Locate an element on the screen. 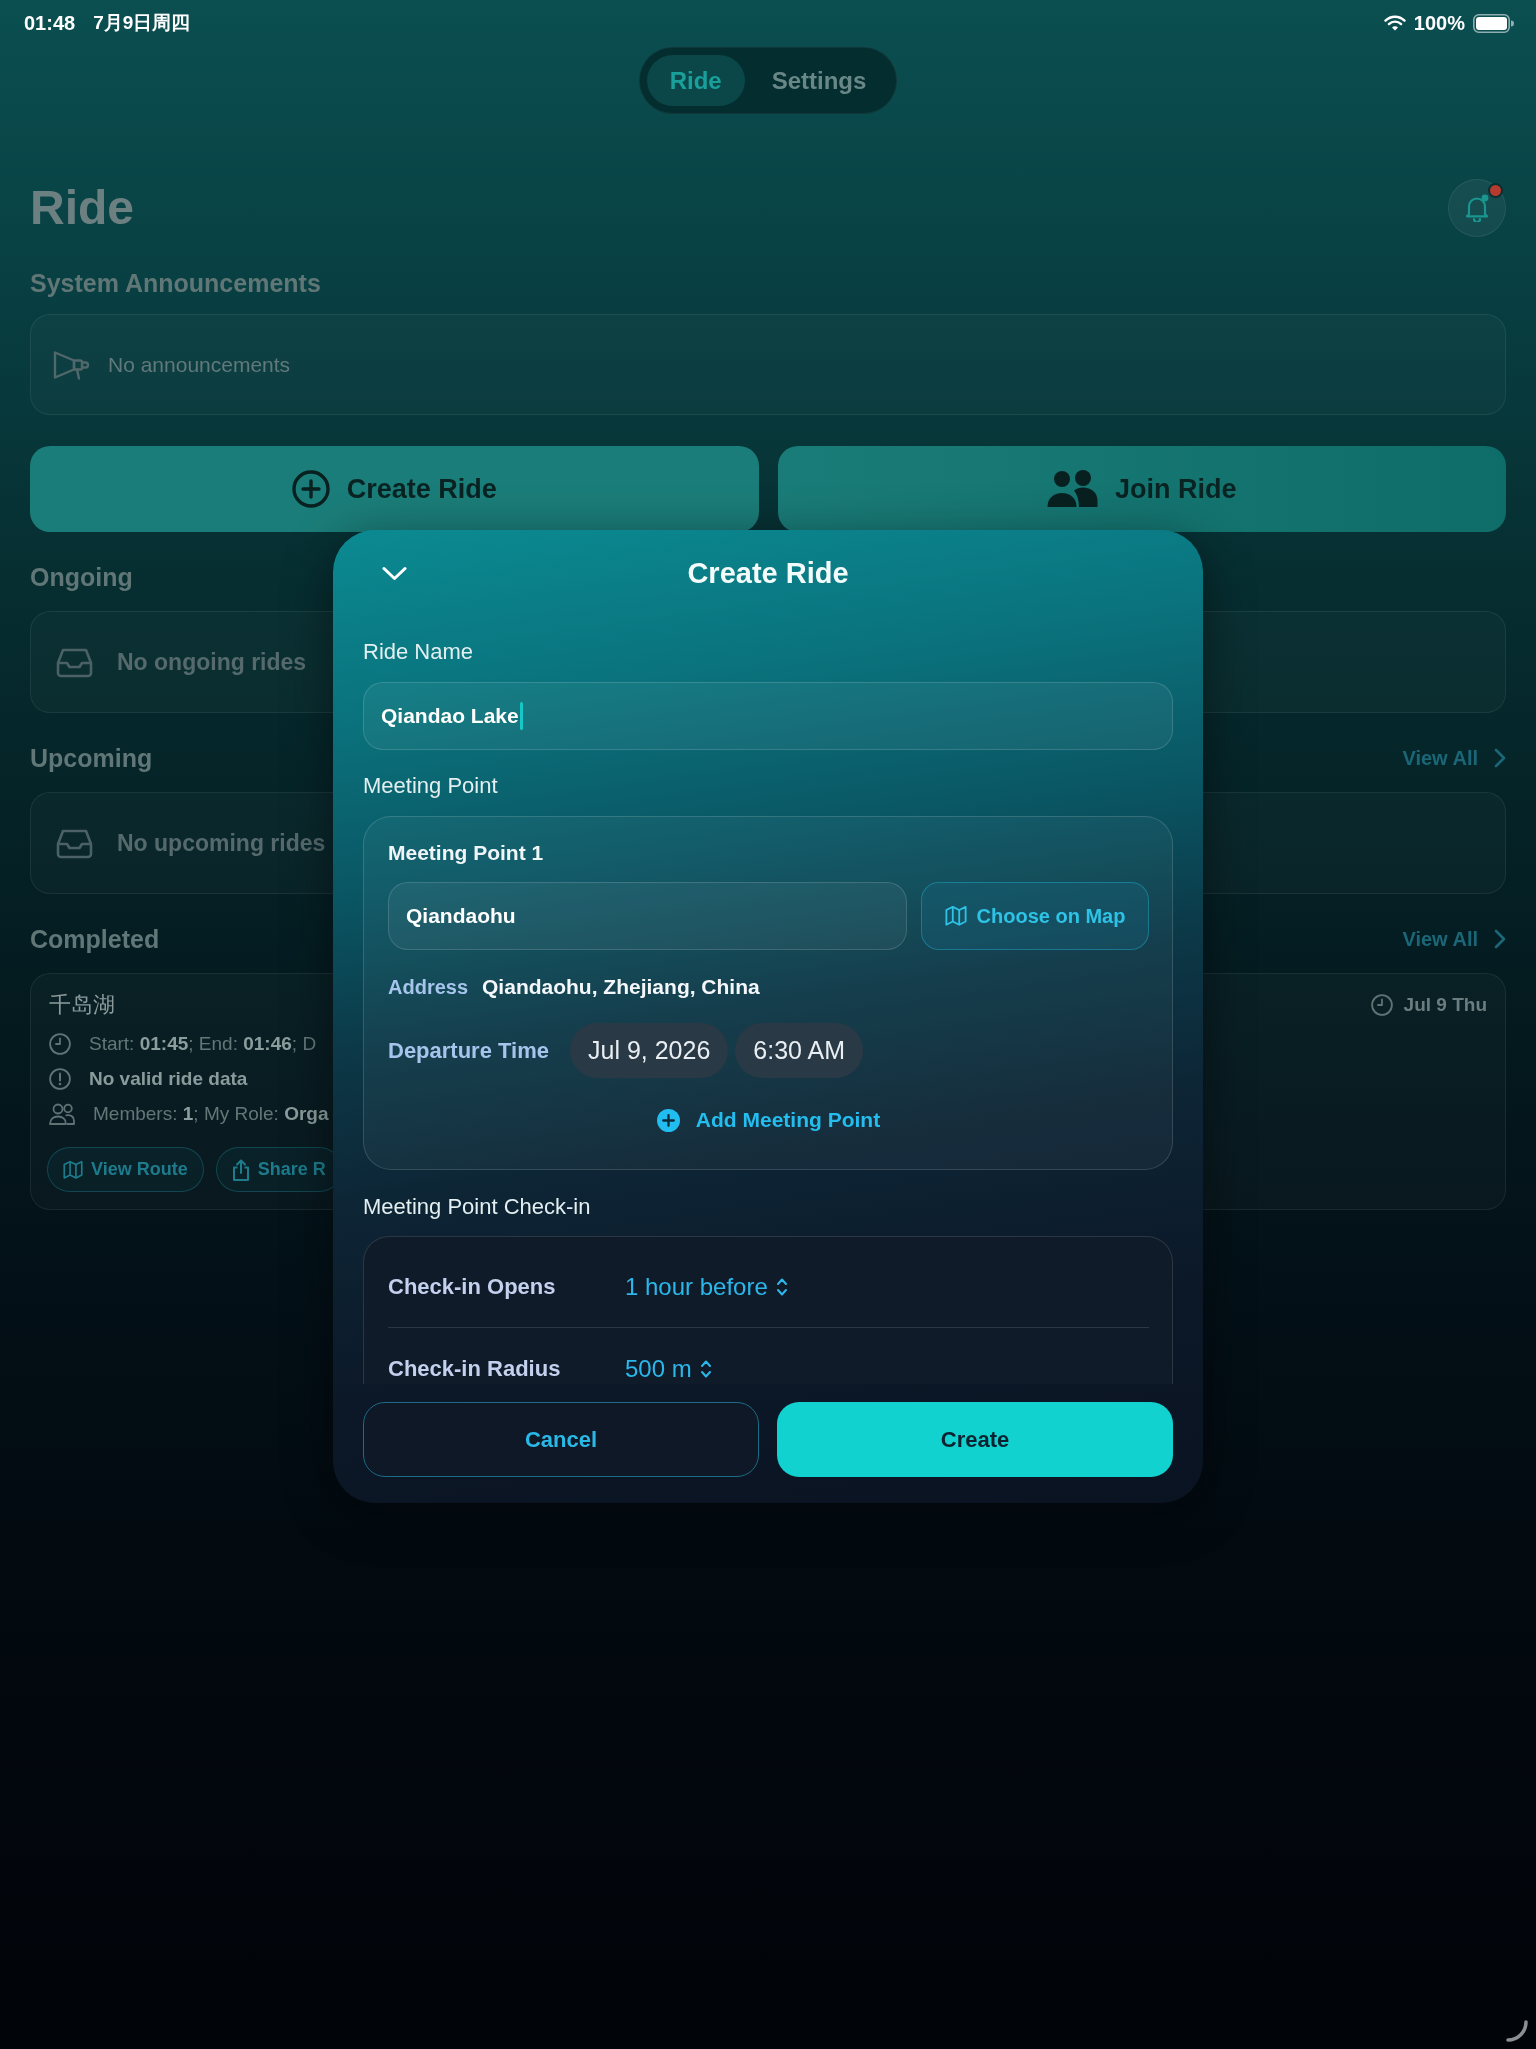  section-heading: System Announcements is located at coordinates (175, 283).